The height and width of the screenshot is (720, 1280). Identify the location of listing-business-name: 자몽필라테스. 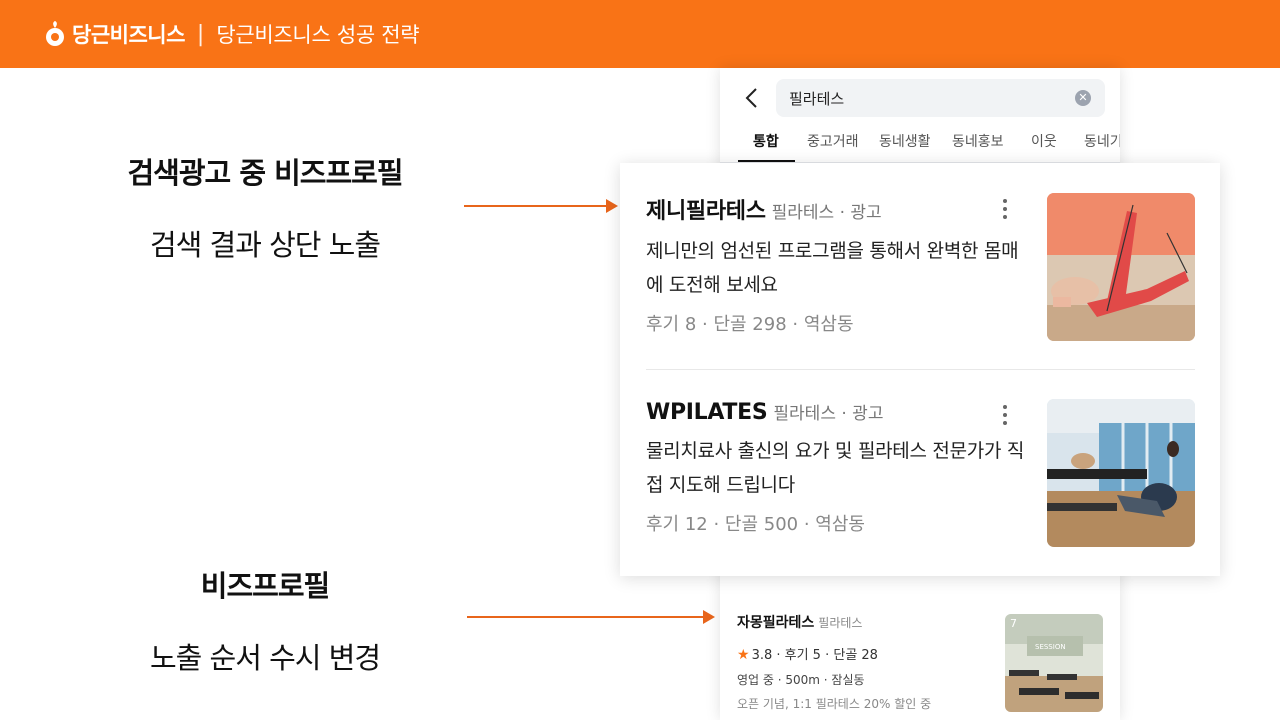
(776, 623).